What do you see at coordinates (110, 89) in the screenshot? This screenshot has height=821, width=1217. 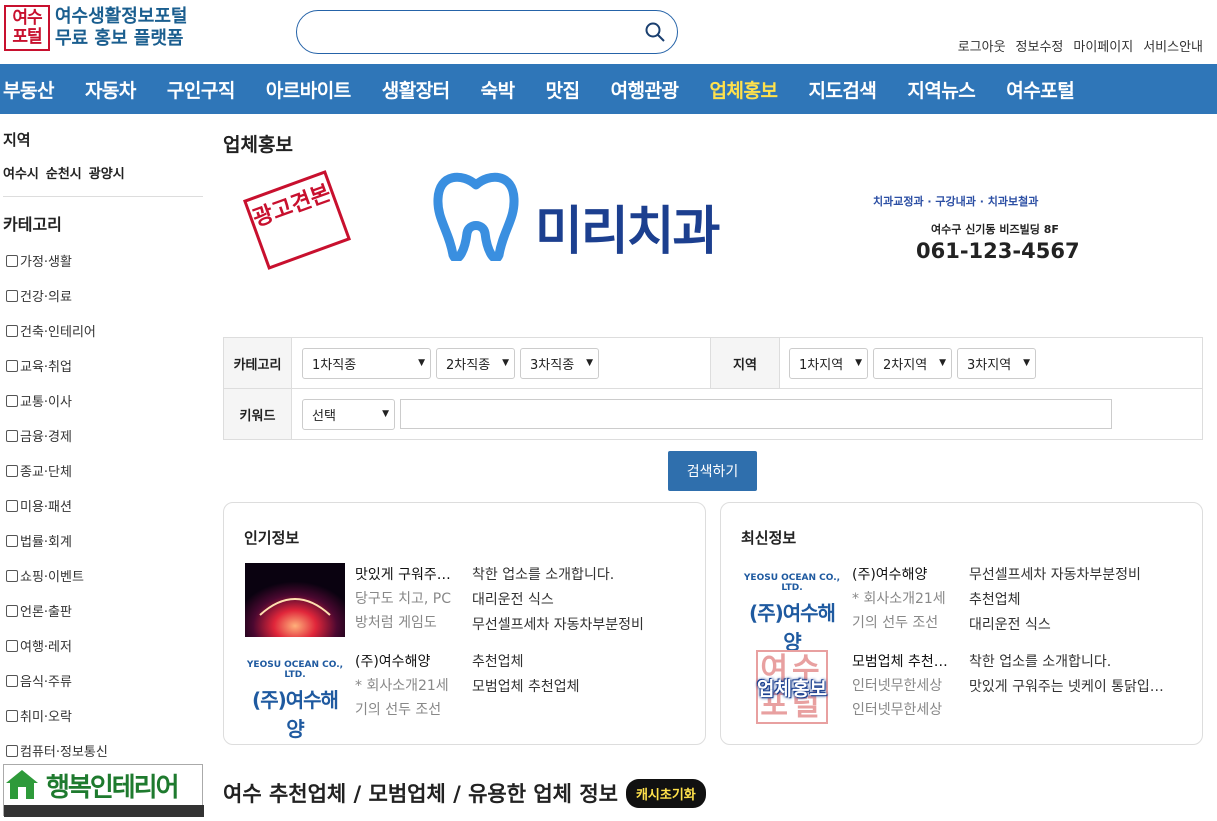 I see `nav-item-car: 자동차` at bounding box center [110, 89].